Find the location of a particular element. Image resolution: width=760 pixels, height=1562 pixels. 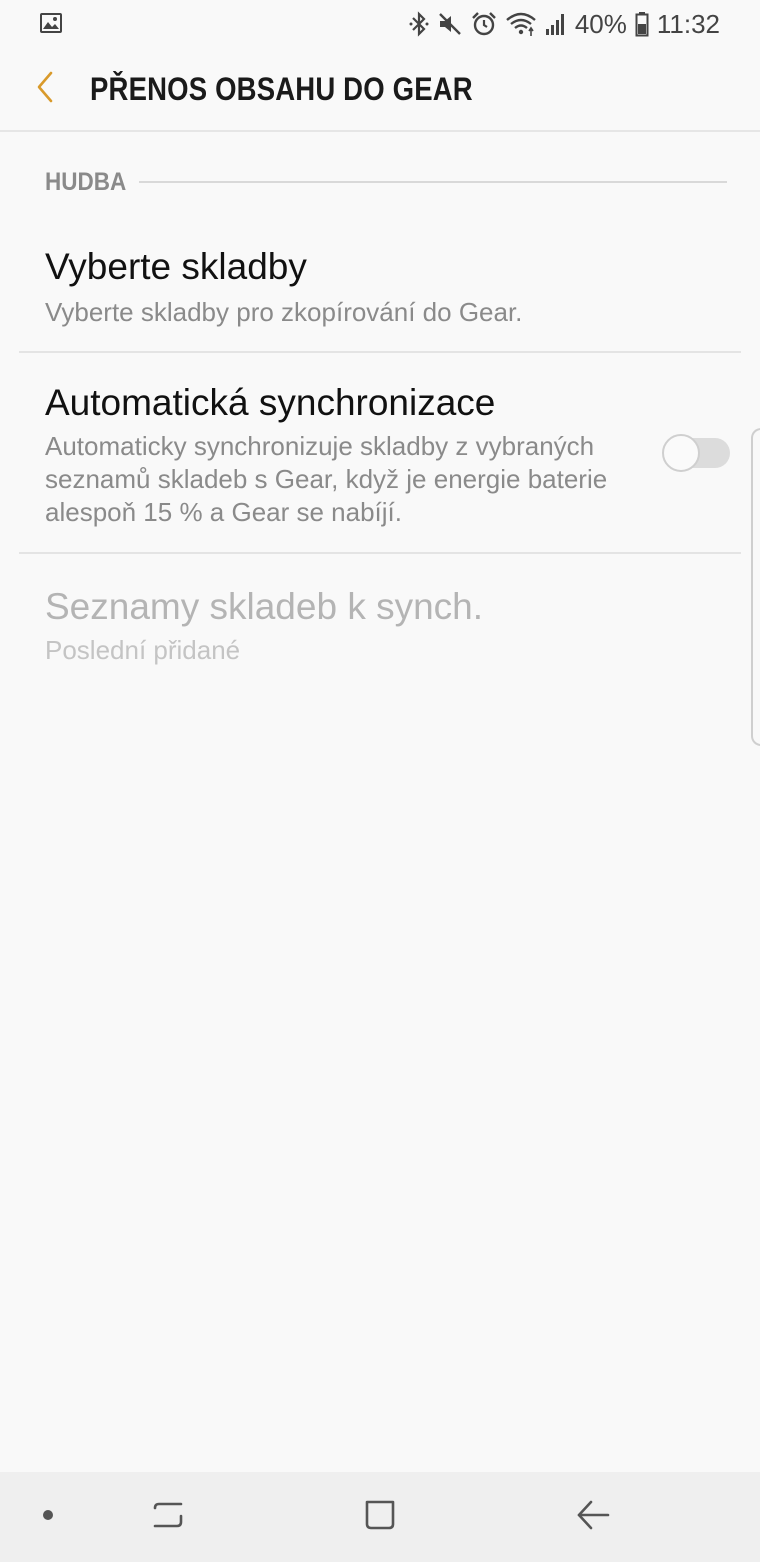

section-divider is located at coordinates (433, 182).